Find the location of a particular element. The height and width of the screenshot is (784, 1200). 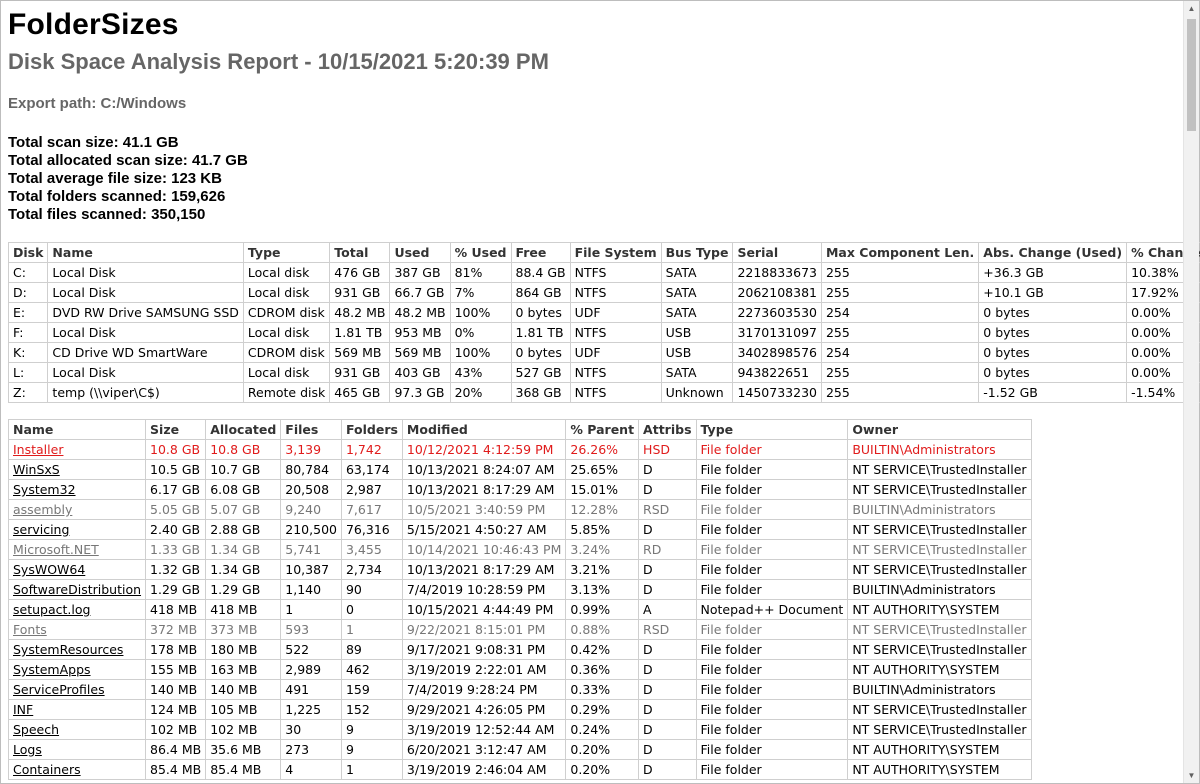

folder-cell: 1 is located at coordinates (311, 609).